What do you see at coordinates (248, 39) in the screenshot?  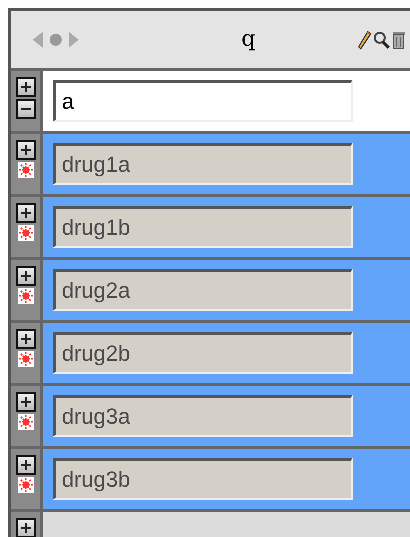 I see `header-title: q` at bounding box center [248, 39].